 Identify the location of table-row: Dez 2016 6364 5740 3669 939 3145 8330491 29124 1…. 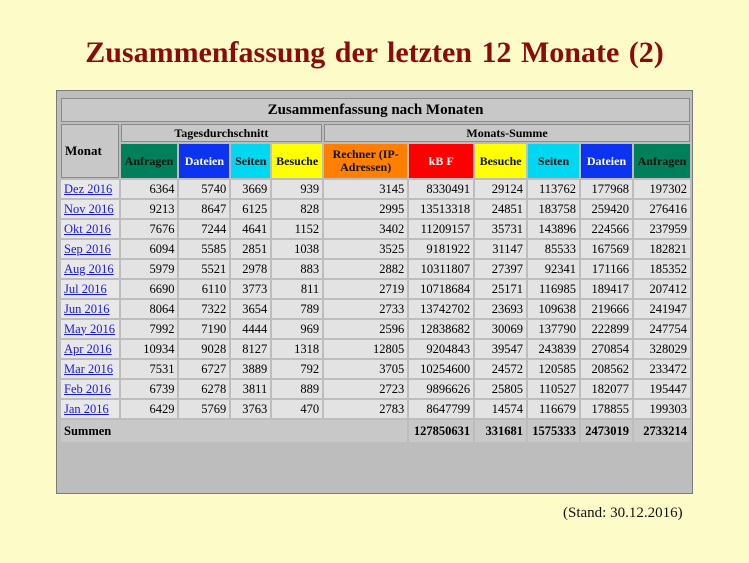
(375, 189).